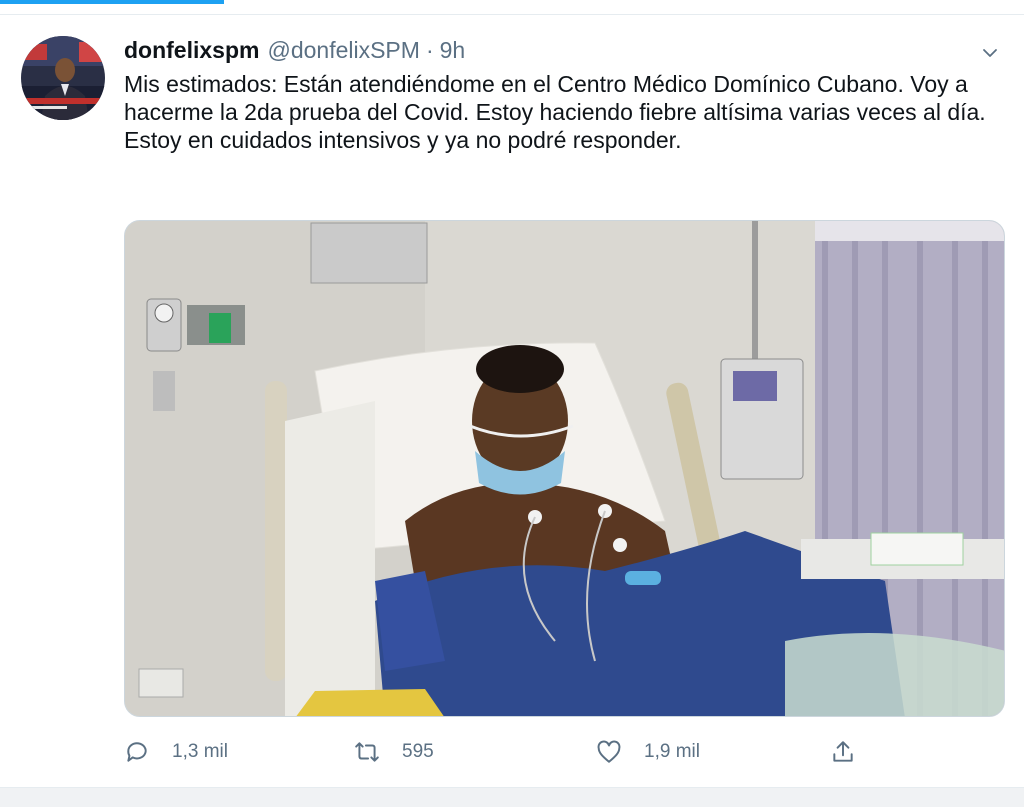 Image resolution: width=1024 pixels, height=807 pixels. Describe the element at coordinates (394, 752) in the screenshot. I see `retweet-button: 595` at that location.